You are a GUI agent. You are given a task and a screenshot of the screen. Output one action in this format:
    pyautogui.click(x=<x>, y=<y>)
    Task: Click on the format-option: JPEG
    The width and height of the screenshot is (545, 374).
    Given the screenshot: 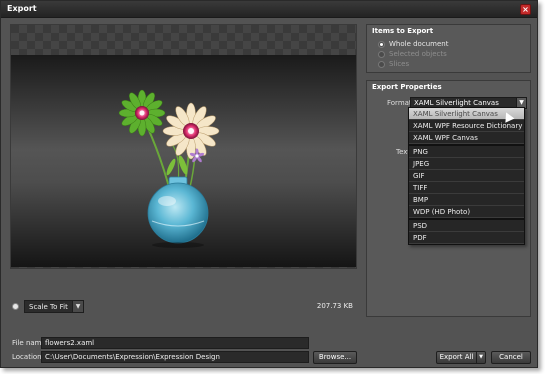 What is the action you would take?
    pyautogui.click(x=466, y=164)
    